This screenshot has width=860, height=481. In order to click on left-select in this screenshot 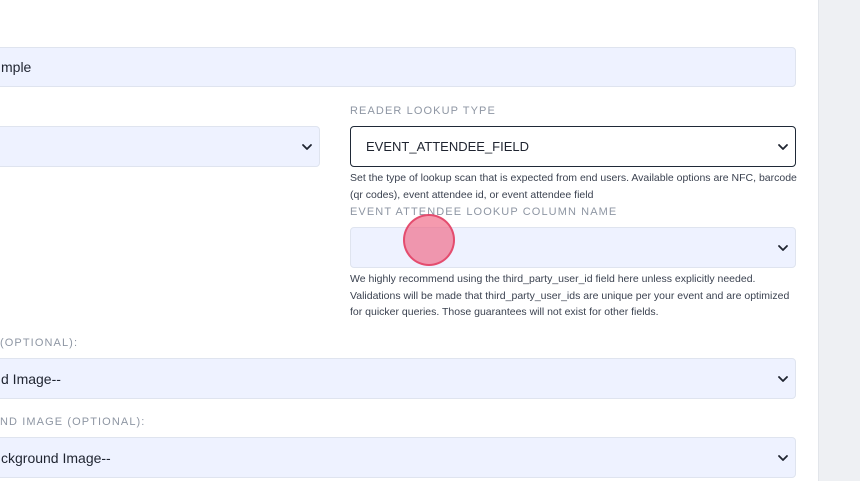, I will do `click(160, 146)`.